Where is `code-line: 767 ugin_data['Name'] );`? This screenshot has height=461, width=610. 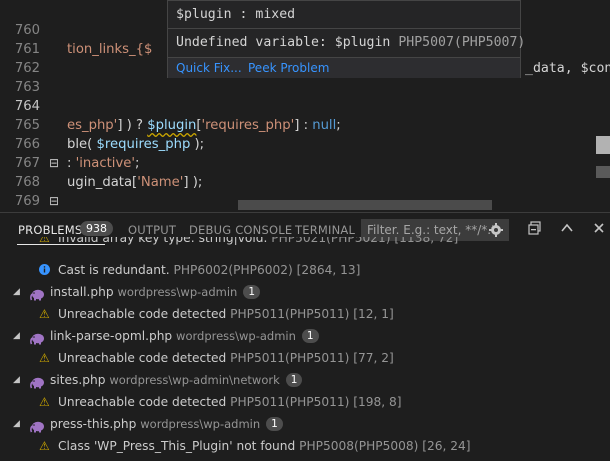 code-line: 767 ugin_data['Name'] ); is located at coordinates (305, 162).